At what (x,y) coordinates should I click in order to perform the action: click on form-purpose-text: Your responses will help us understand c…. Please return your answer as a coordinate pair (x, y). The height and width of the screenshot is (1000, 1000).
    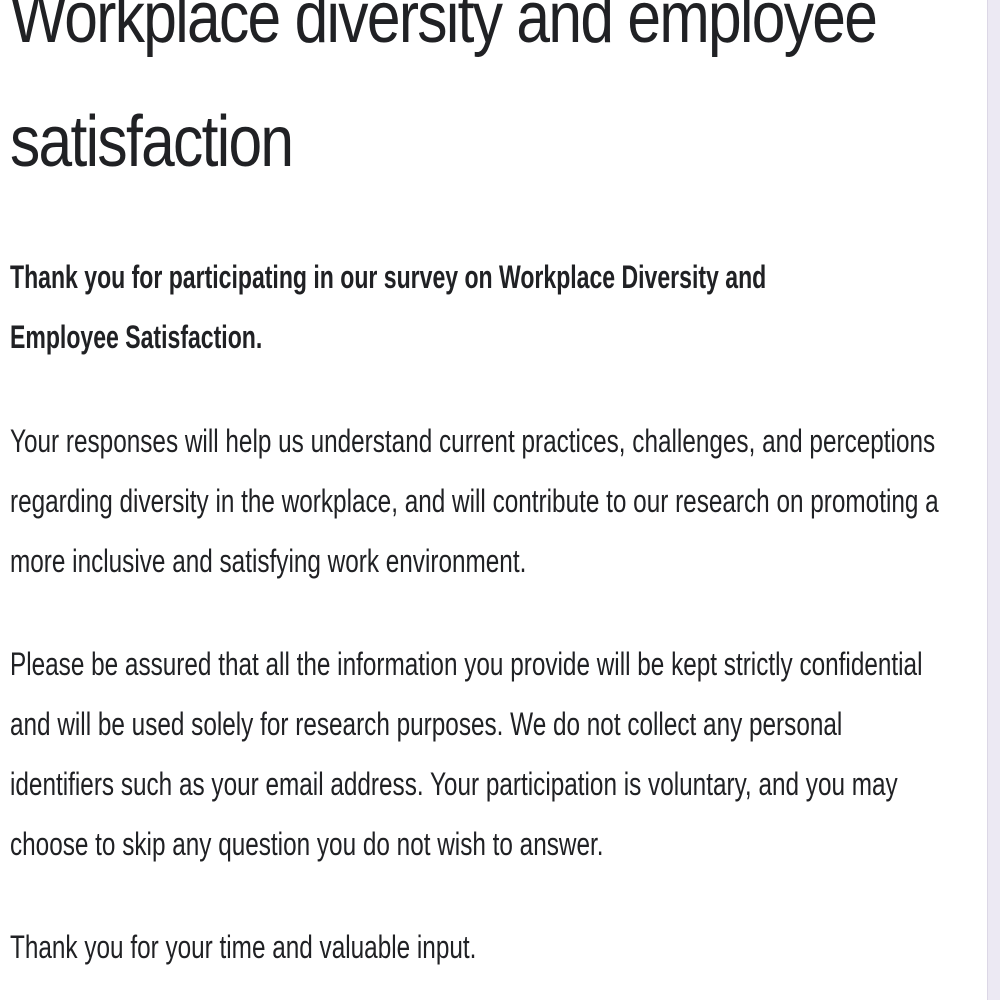
    Looking at the image, I should click on (474, 501).